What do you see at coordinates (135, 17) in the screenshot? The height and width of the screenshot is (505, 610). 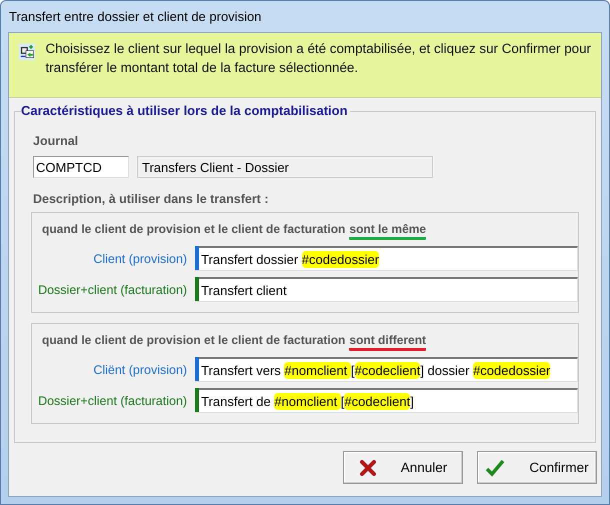 I see `window-title: Transfert entre dossier et client de provision` at bounding box center [135, 17].